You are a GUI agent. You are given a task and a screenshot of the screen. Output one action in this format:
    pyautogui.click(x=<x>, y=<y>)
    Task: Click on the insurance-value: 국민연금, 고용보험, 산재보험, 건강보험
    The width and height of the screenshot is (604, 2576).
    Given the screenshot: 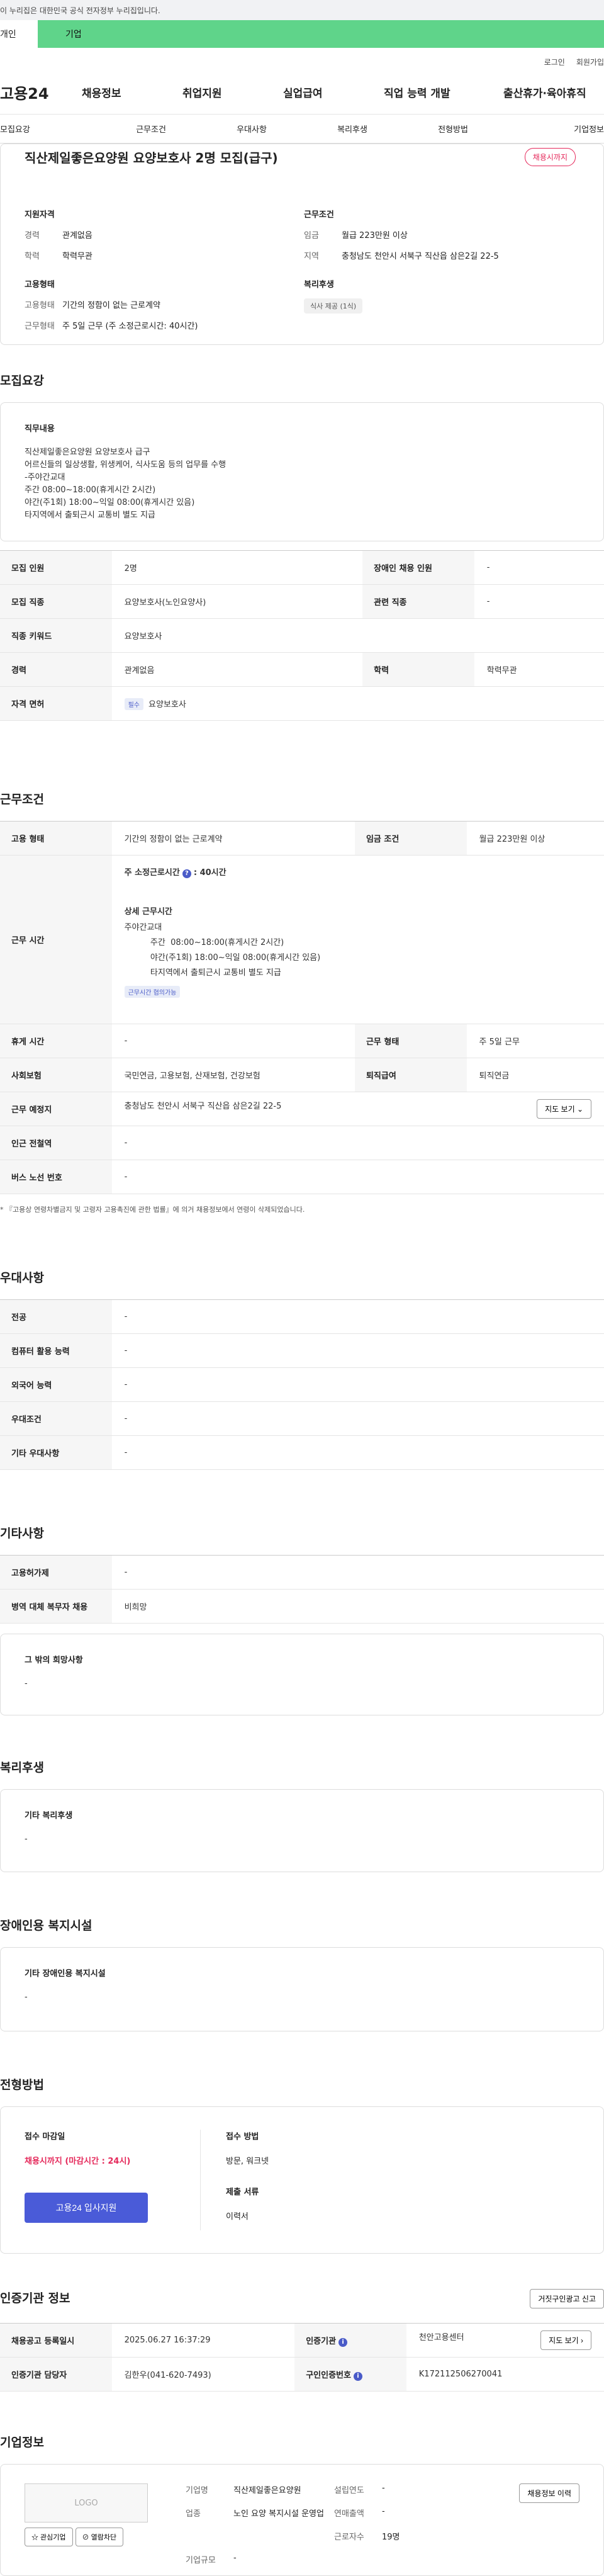 What is the action you would take?
    pyautogui.click(x=233, y=1075)
    